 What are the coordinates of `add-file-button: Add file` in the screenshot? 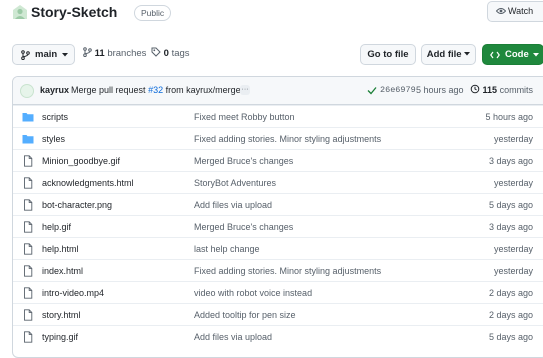 It's located at (448, 54).